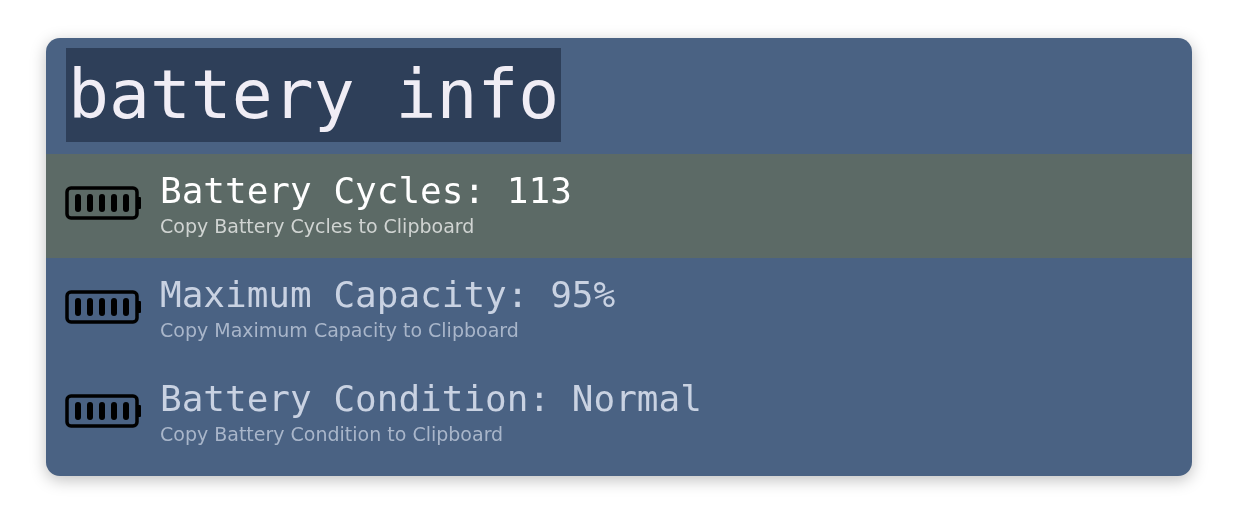  Describe the element at coordinates (340, 330) in the screenshot. I see `result-subtitle: Copy Maximum Capacity to Clipboard` at that location.